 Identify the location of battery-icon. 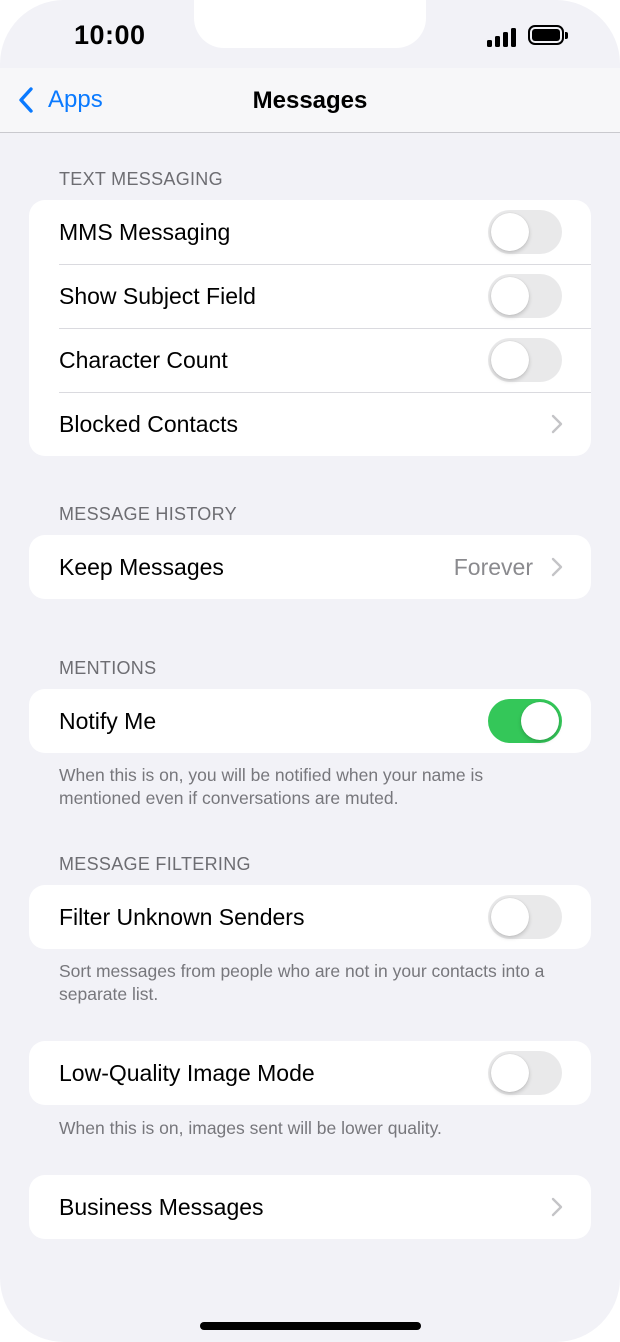
(548, 35).